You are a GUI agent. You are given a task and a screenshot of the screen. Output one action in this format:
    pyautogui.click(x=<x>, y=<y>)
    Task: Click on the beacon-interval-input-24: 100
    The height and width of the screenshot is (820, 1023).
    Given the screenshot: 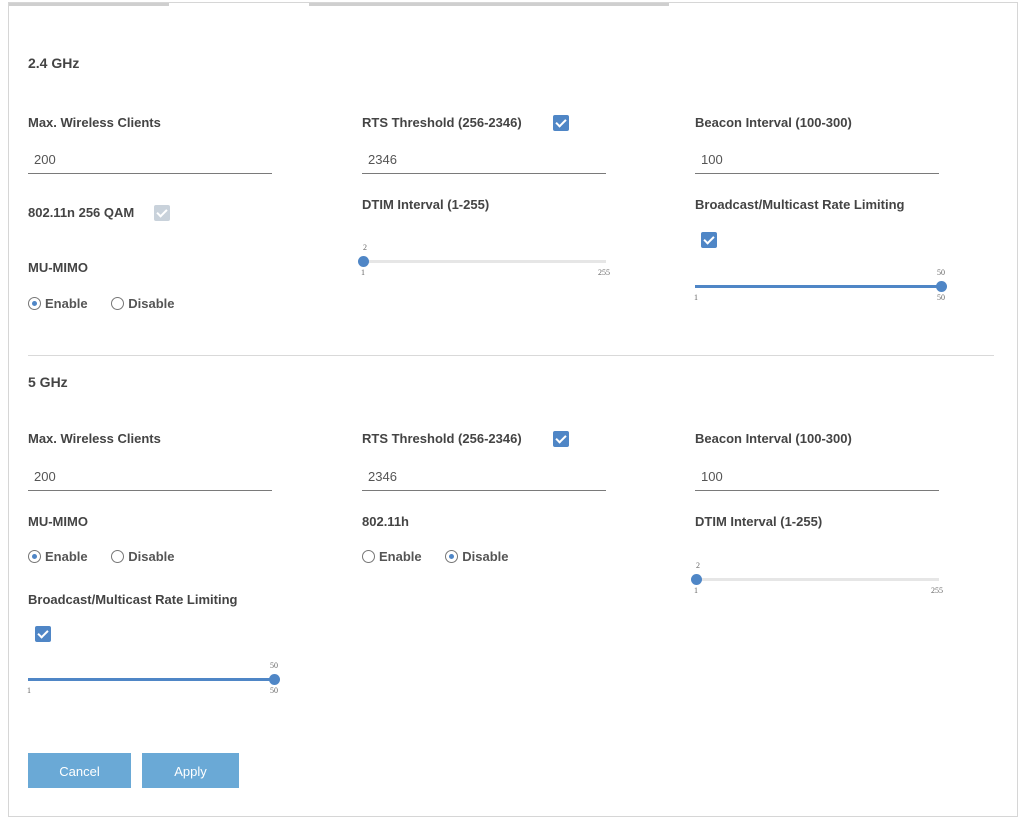 What is the action you would take?
    pyautogui.click(x=817, y=160)
    